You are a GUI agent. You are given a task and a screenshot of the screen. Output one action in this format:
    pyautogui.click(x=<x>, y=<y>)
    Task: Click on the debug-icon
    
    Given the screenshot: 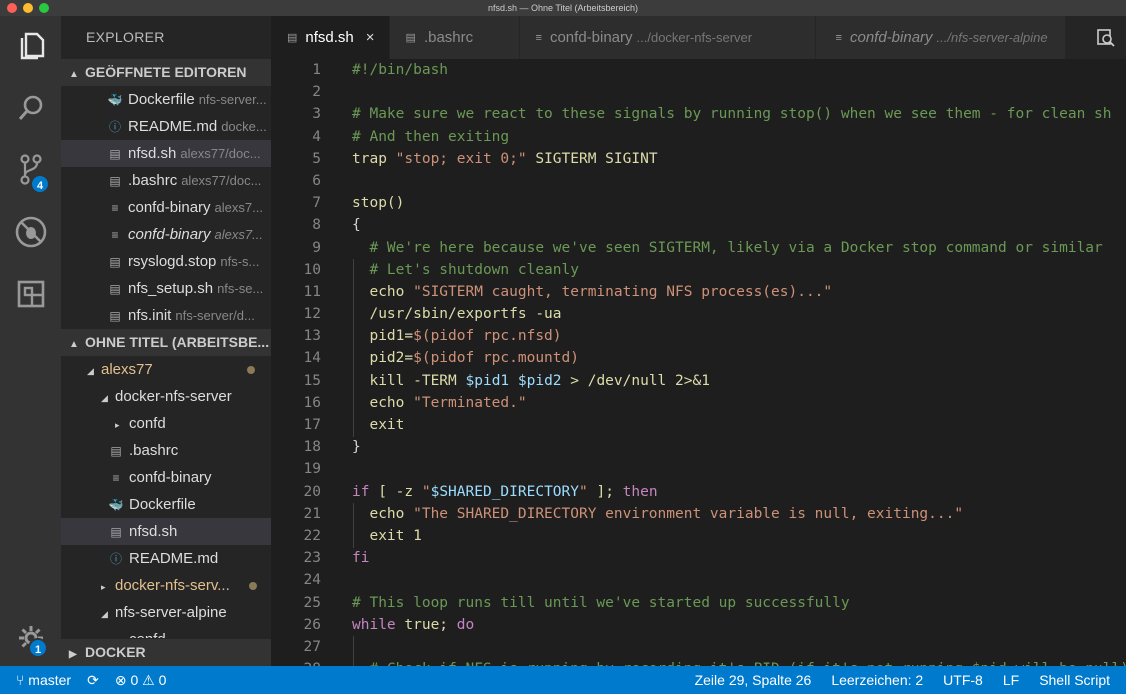 What is the action you would take?
    pyautogui.click(x=30, y=232)
    